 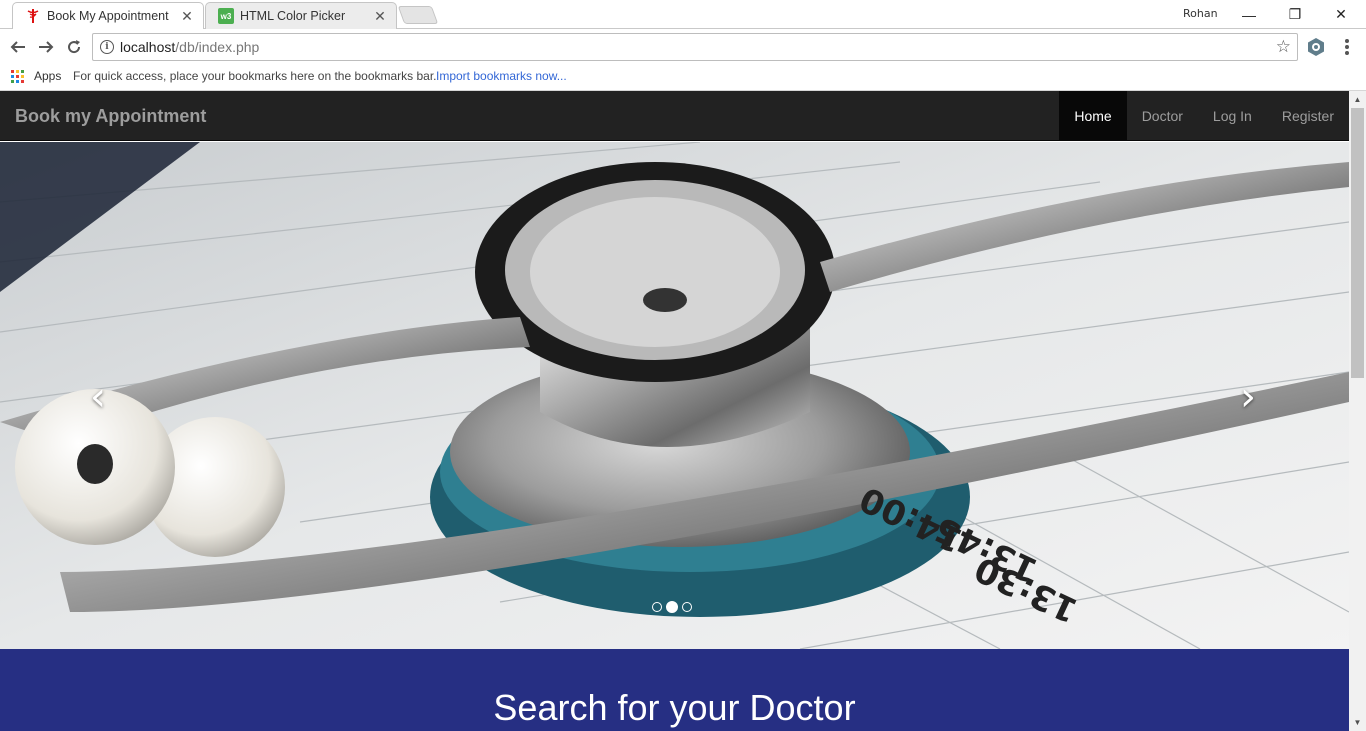 What do you see at coordinates (107, 47) in the screenshot?
I see `info-icon: i` at bounding box center [107, 47].